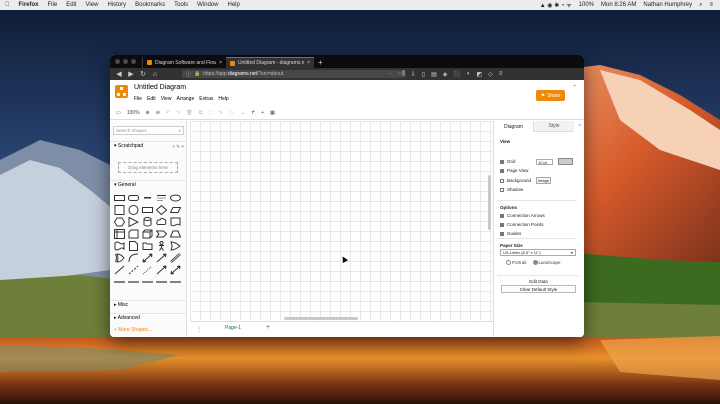  What do you see at coordinates (579, 126) in the screenshot?
I see `close-format-icon: ×` at bounding box center [579, 126].